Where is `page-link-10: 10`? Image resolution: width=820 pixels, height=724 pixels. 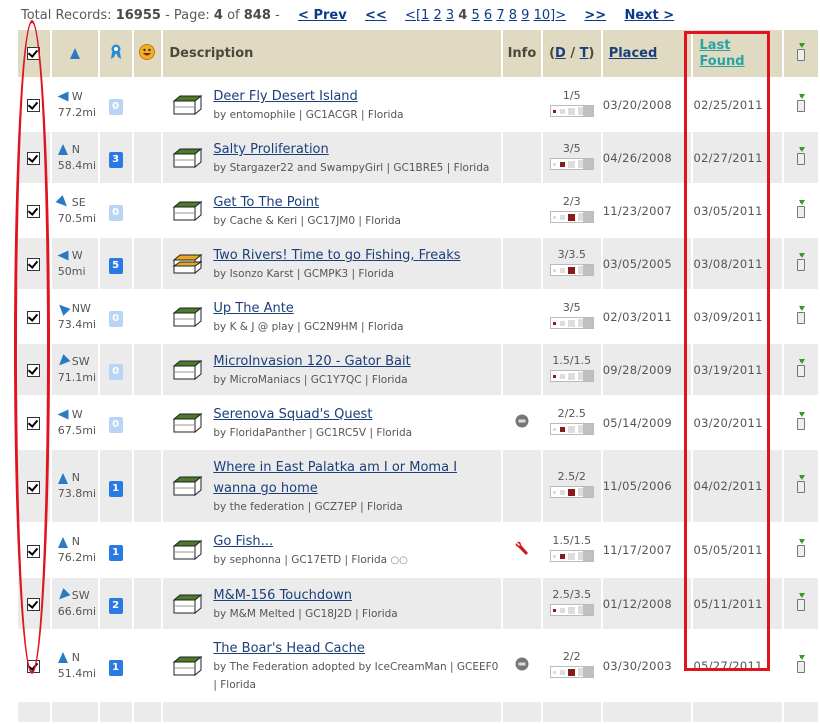 page-link-10: 10 is located at coordinates (542, 15).